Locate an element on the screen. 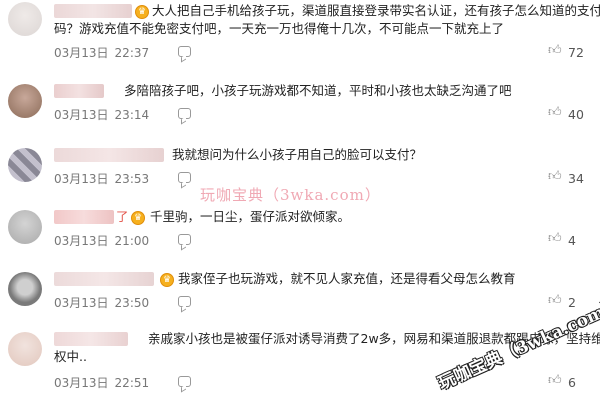  comment-date: 03月13日 23:50 is located at coordinates (102, 303).